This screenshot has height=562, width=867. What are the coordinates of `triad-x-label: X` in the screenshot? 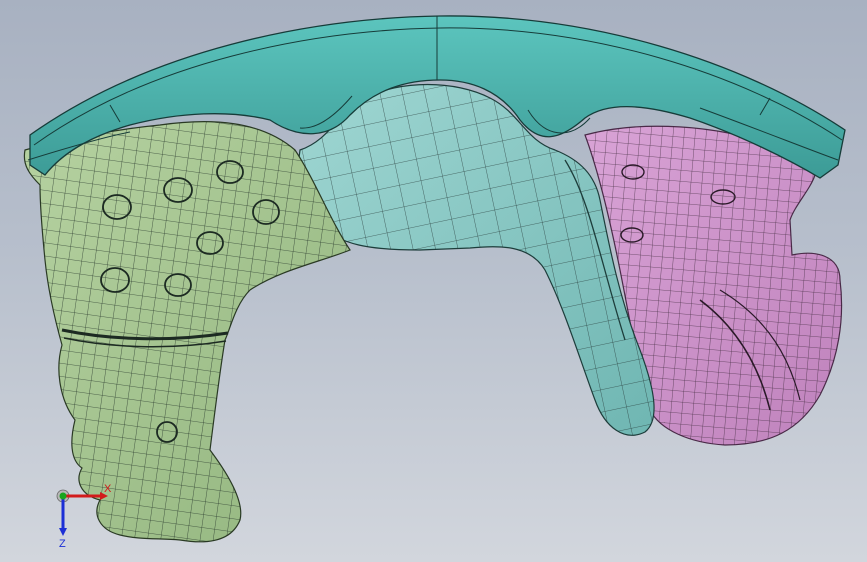 It's located at (108, 489).